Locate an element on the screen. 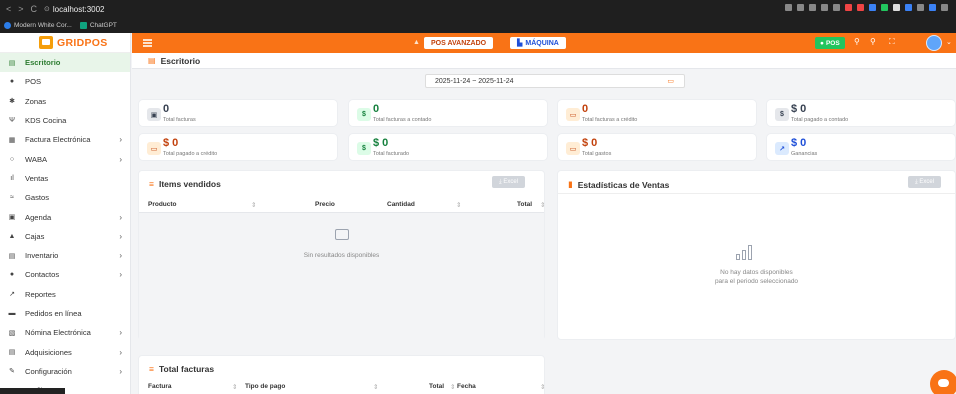  address-bar: ⊙ localhost:3002 is located at coordinates (74, 9).